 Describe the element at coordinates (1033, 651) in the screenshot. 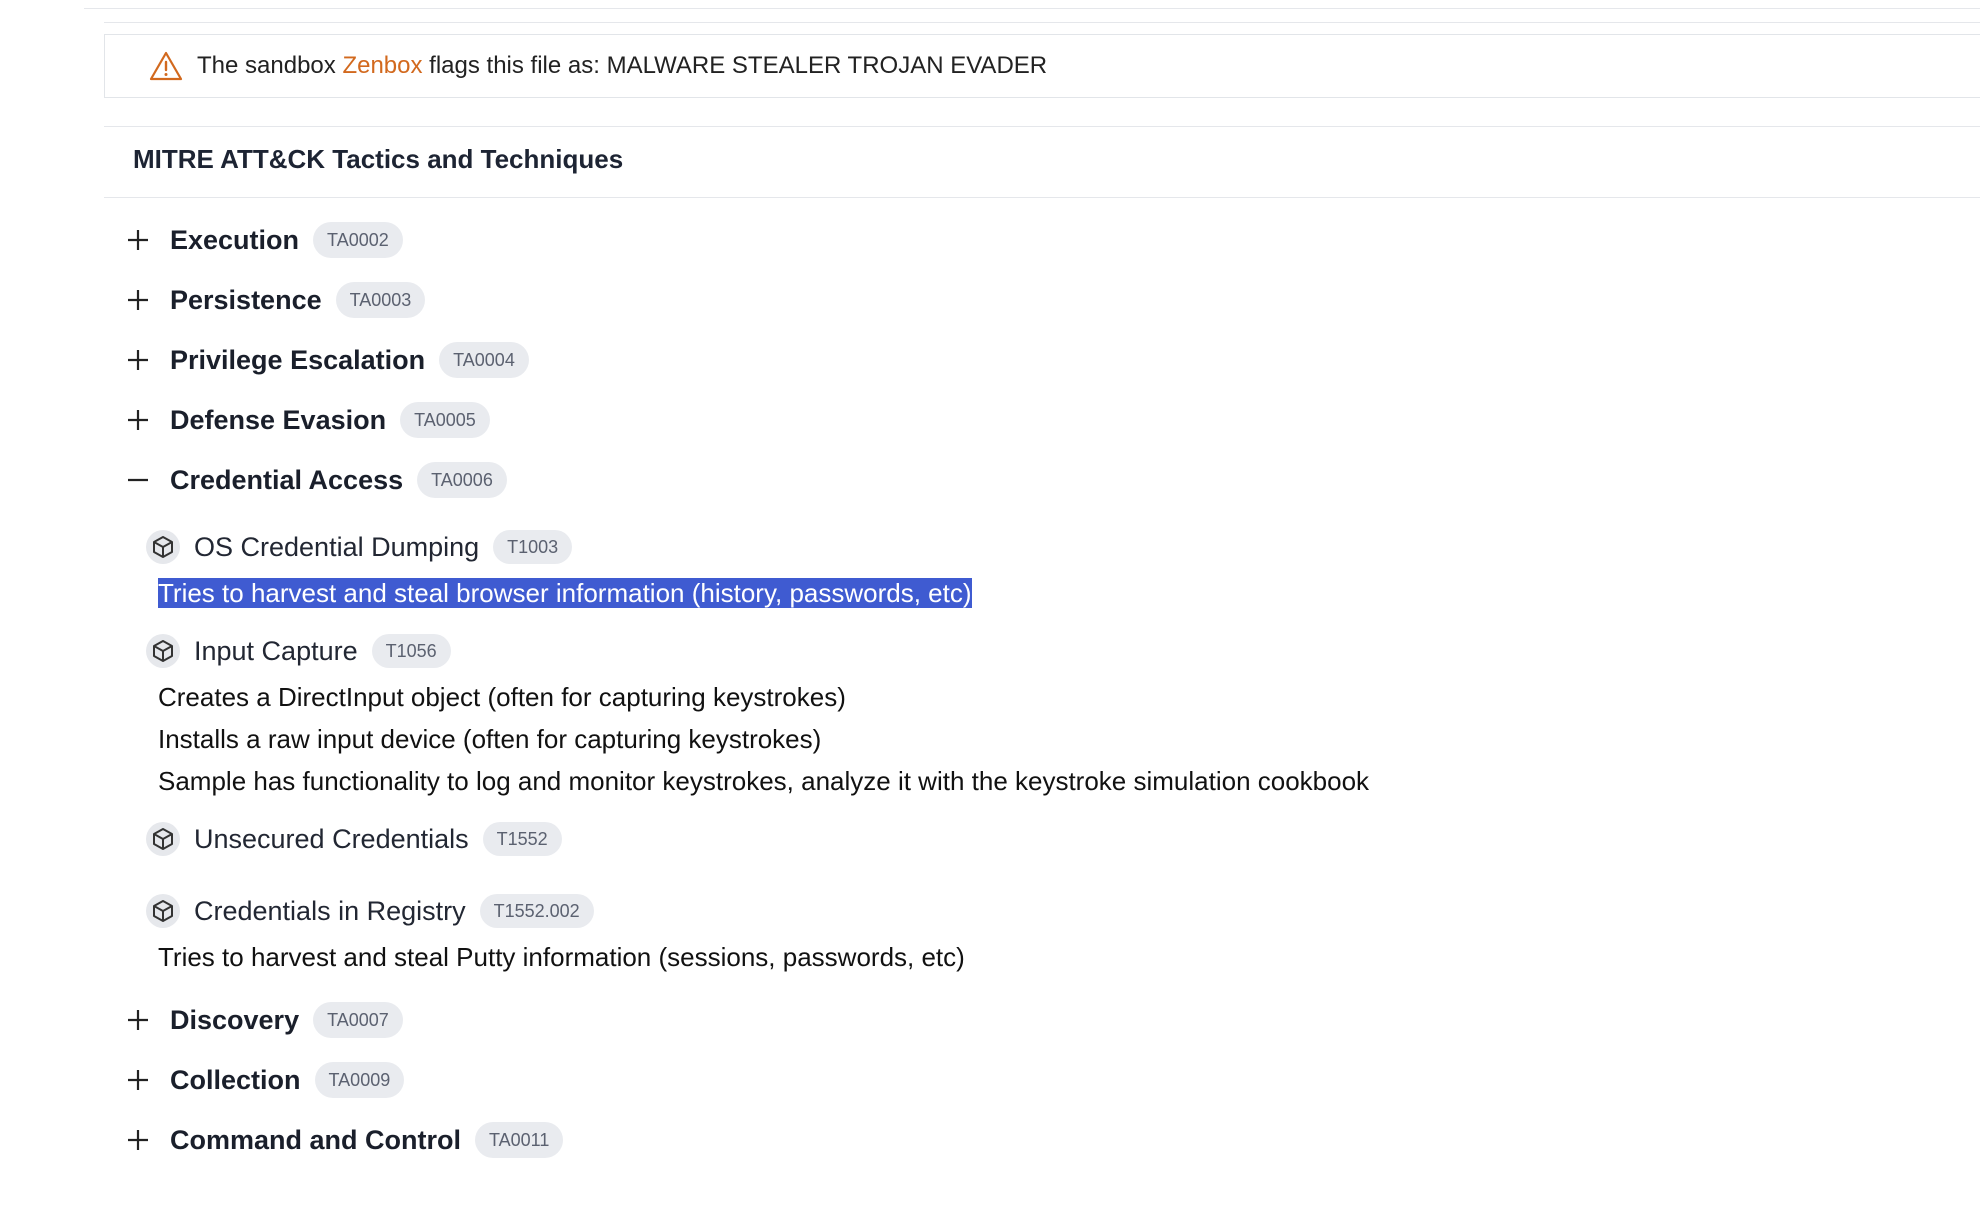

I see `technique-row: Input Capture T1056` at that location.